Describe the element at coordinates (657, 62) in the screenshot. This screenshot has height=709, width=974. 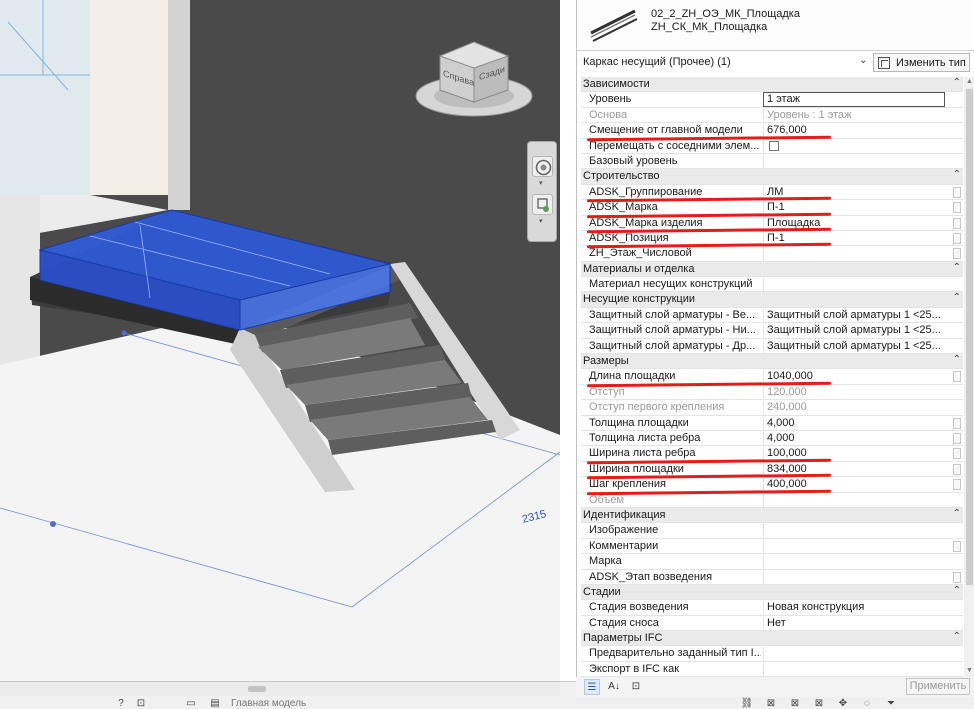
I see `instance-filter-label: Каркас несущий (Прочее) (1)` at that location.